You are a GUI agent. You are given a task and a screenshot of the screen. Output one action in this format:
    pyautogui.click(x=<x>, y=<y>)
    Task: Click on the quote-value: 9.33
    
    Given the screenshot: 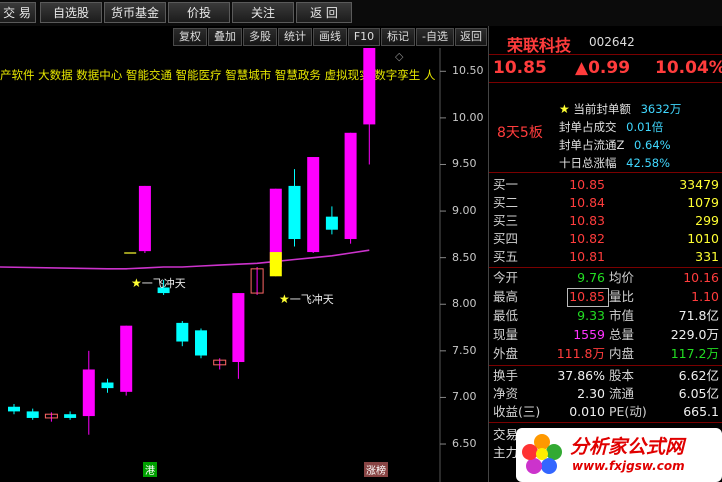 What is the action you would take?
    pyautogui.click(x=591, y=315)
    